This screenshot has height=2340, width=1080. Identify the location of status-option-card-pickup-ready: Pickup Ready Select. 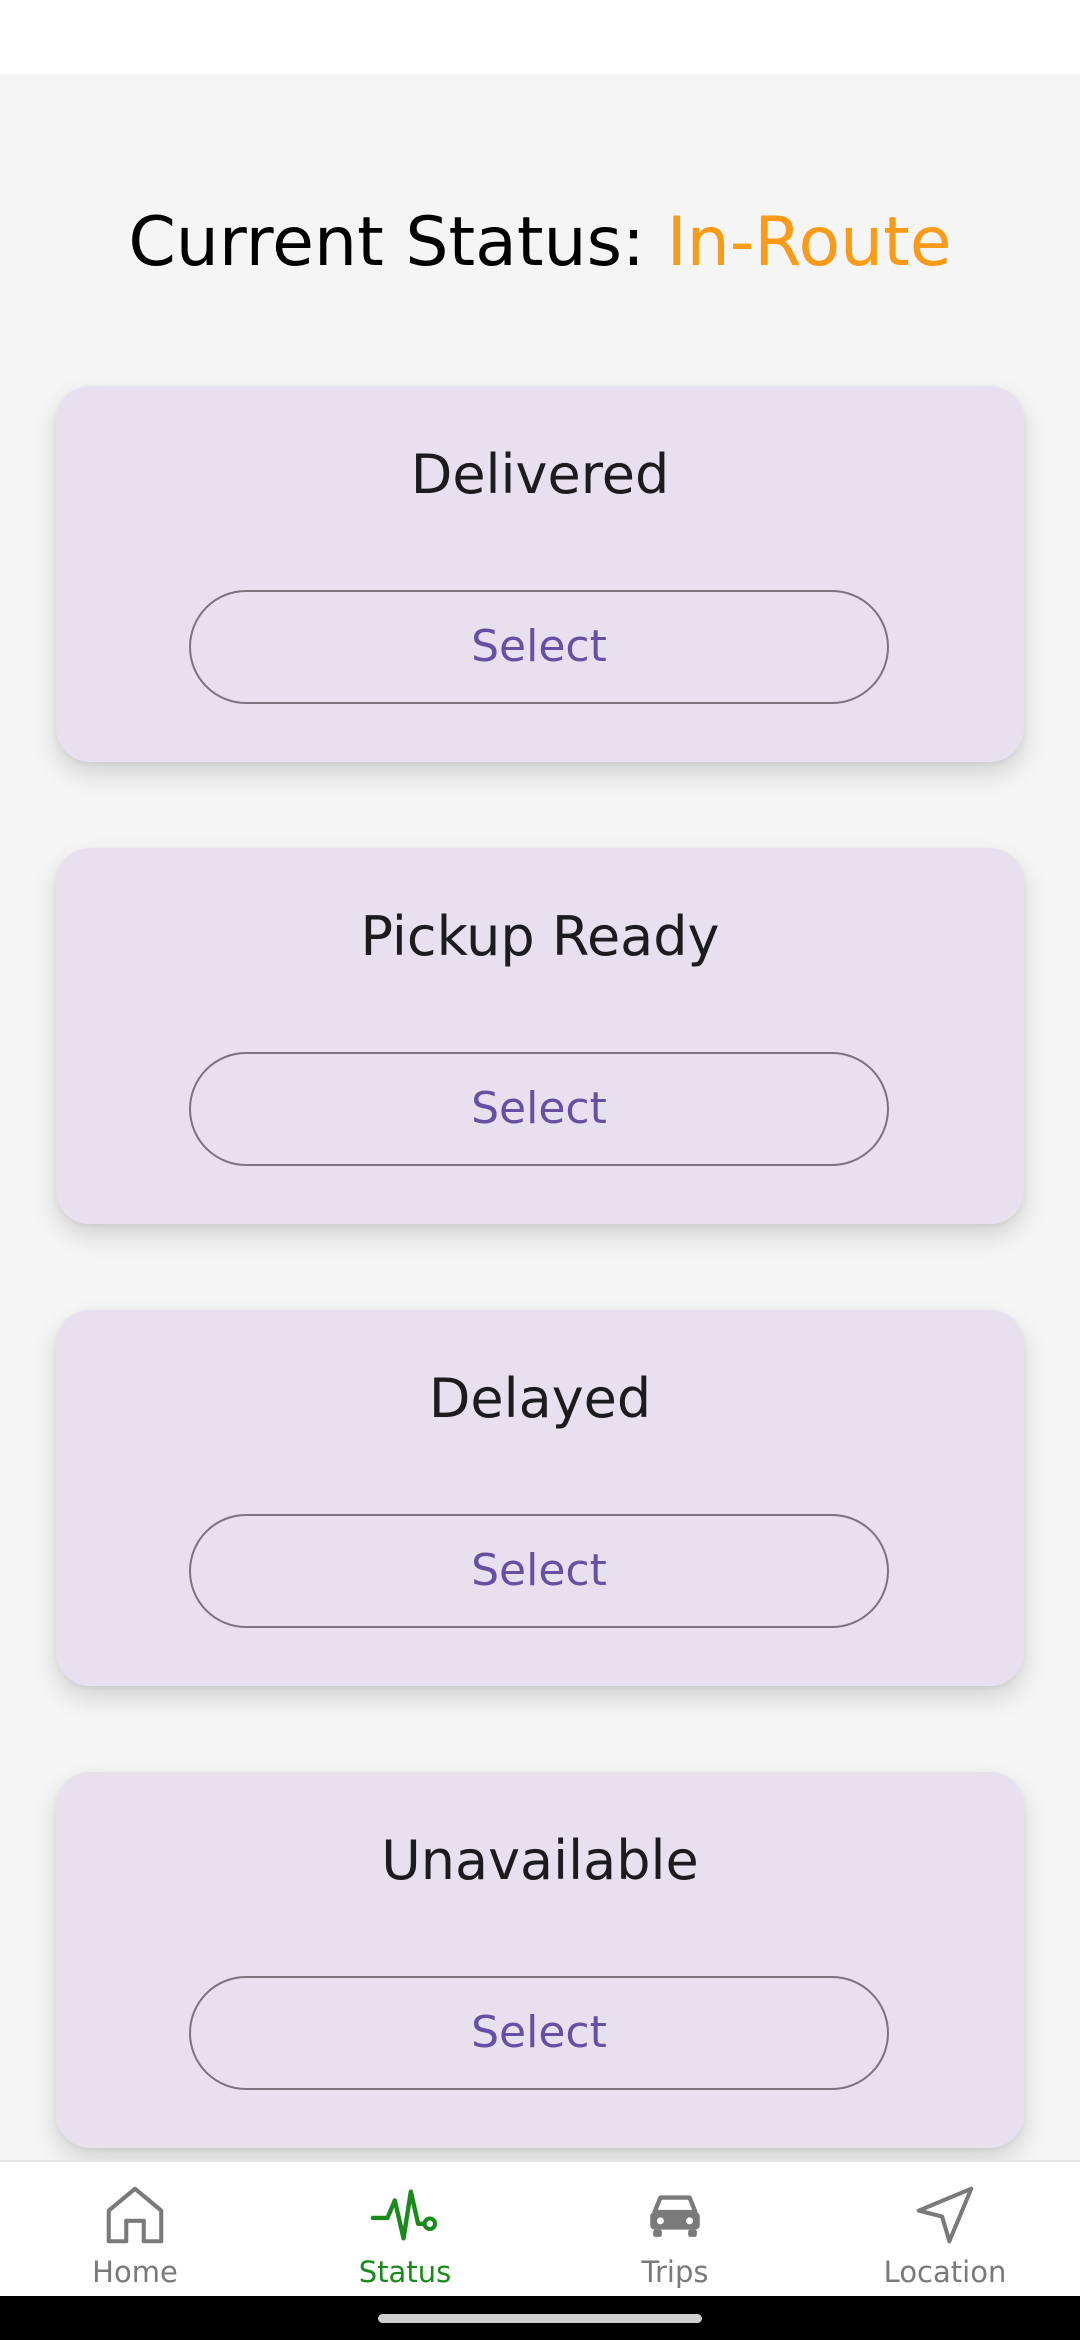
(540, 1036).